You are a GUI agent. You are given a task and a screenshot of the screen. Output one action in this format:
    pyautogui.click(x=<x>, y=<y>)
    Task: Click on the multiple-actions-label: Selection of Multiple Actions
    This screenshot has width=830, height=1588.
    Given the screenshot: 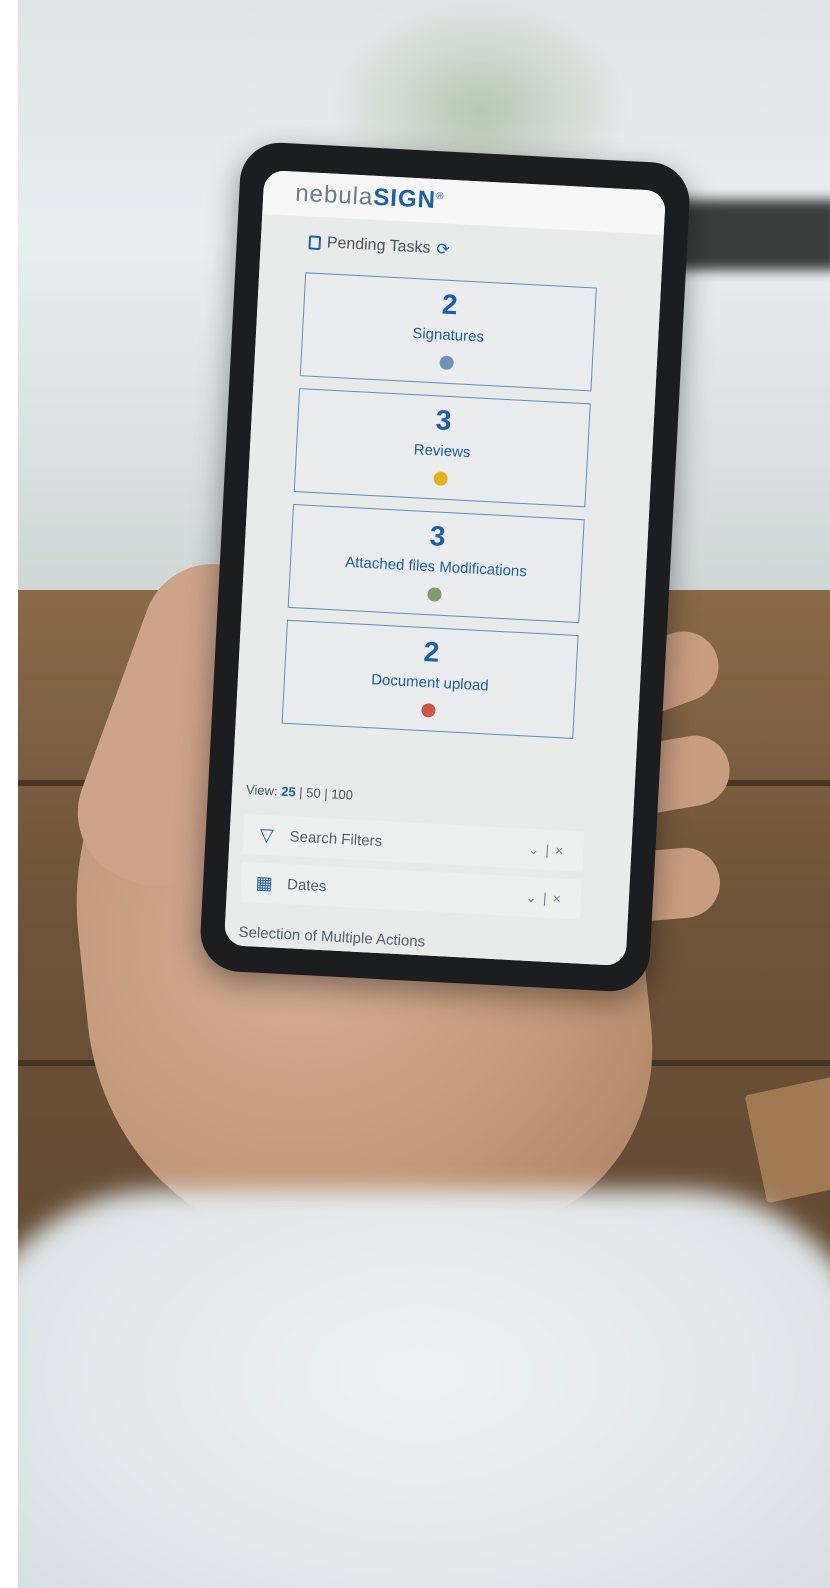 What is the action you would take?
    pyautogui.click(x=332, y=937)
    